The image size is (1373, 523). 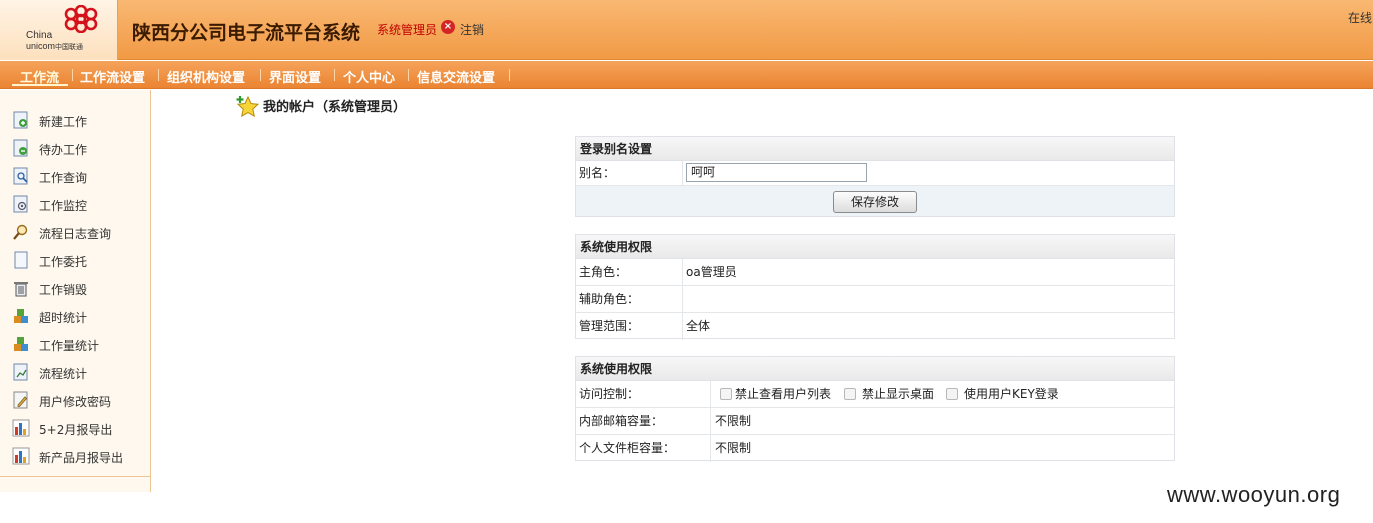 I want to click on table-row: 访问控制： 禁止查看用户列表 禁止显示桌面 使用用户KEY登录, so click(x=875, y=394).